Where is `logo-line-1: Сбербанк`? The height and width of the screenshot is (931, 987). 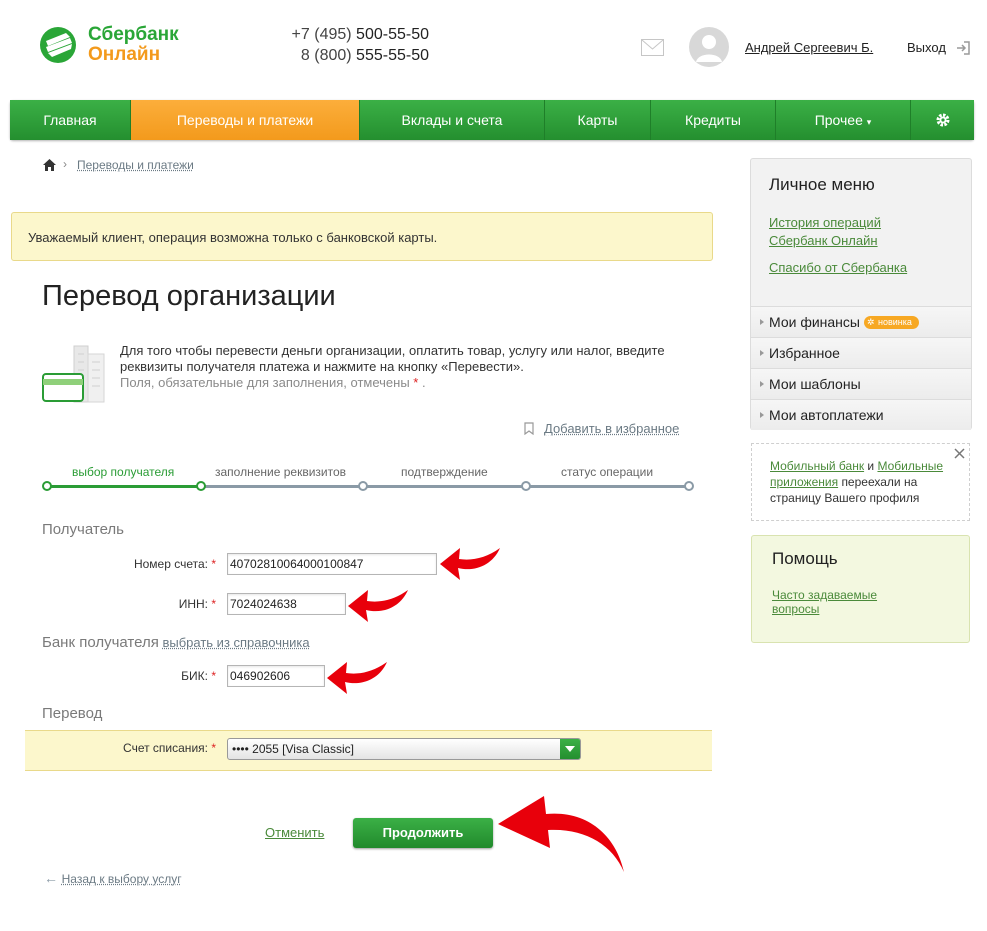
logo-line-1: Сбербанк is located at coordinates (133, 34).